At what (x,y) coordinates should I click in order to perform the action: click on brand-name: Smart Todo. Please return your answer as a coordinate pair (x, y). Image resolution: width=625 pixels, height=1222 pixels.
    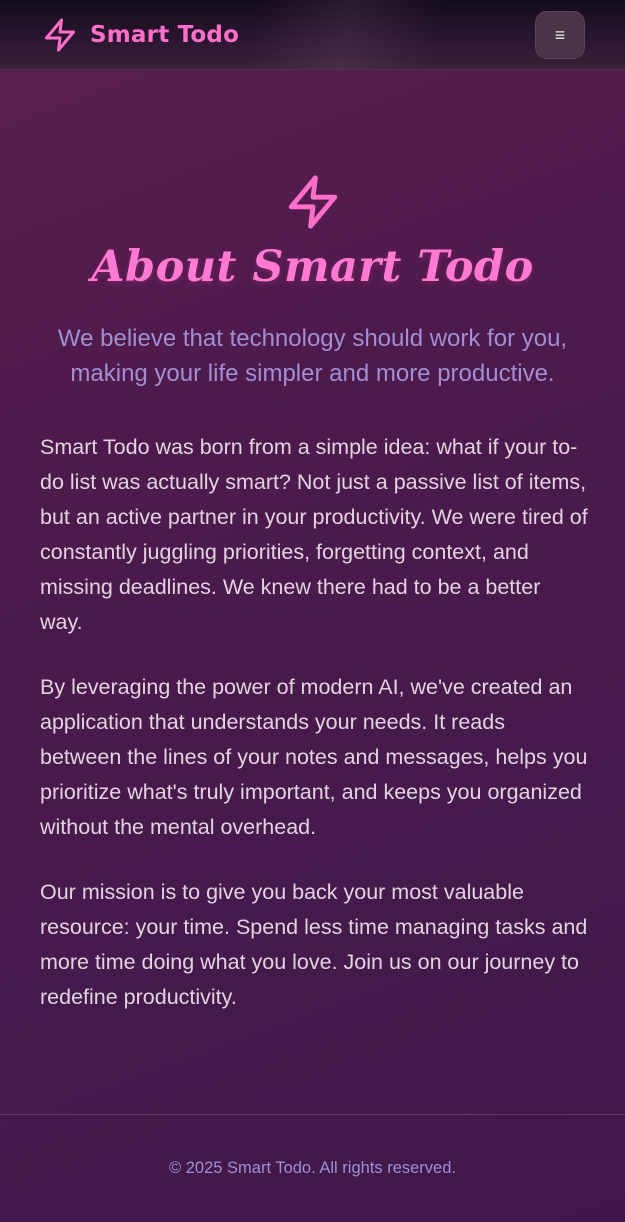
    Looking at the image, I should click on (165, 35).